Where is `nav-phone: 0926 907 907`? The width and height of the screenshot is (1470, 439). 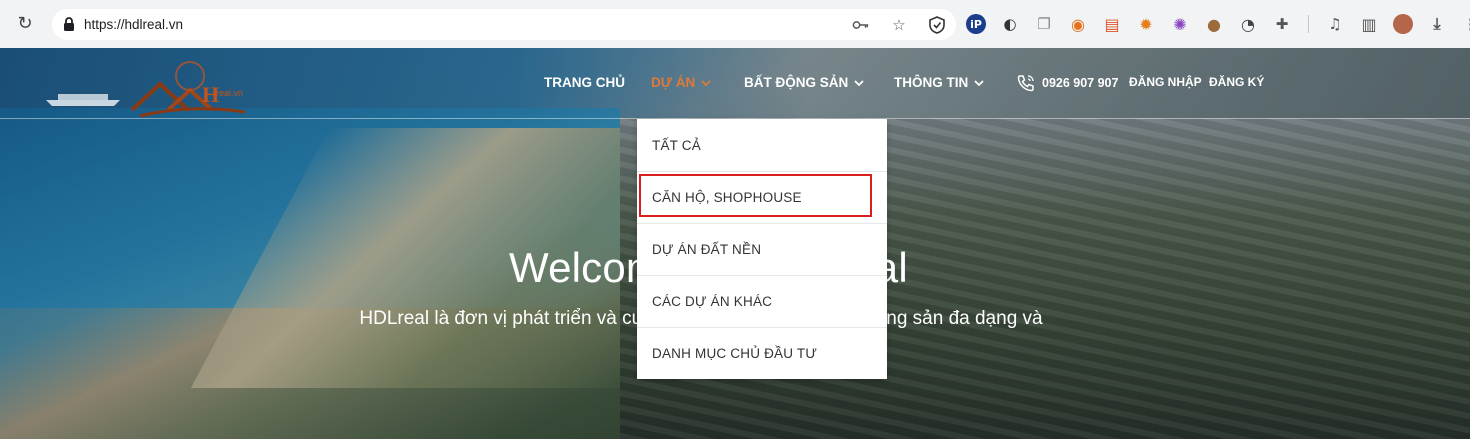 nav-phone: 0926 907 907 is located at coordinates (1067, 83).